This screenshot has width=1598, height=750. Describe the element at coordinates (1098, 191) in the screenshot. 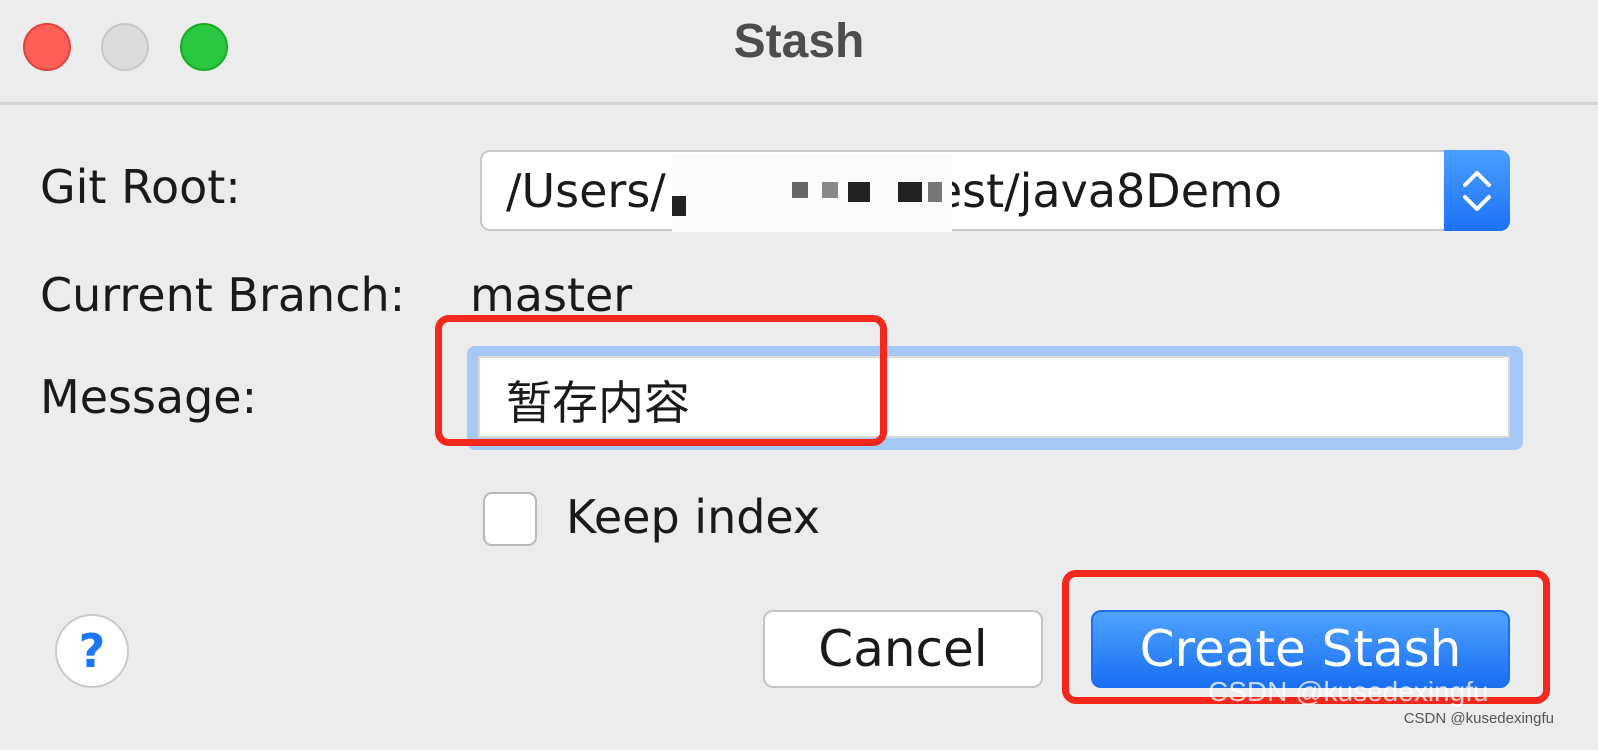

I see `git-root-value-tail: test/java8Demo` at that location.